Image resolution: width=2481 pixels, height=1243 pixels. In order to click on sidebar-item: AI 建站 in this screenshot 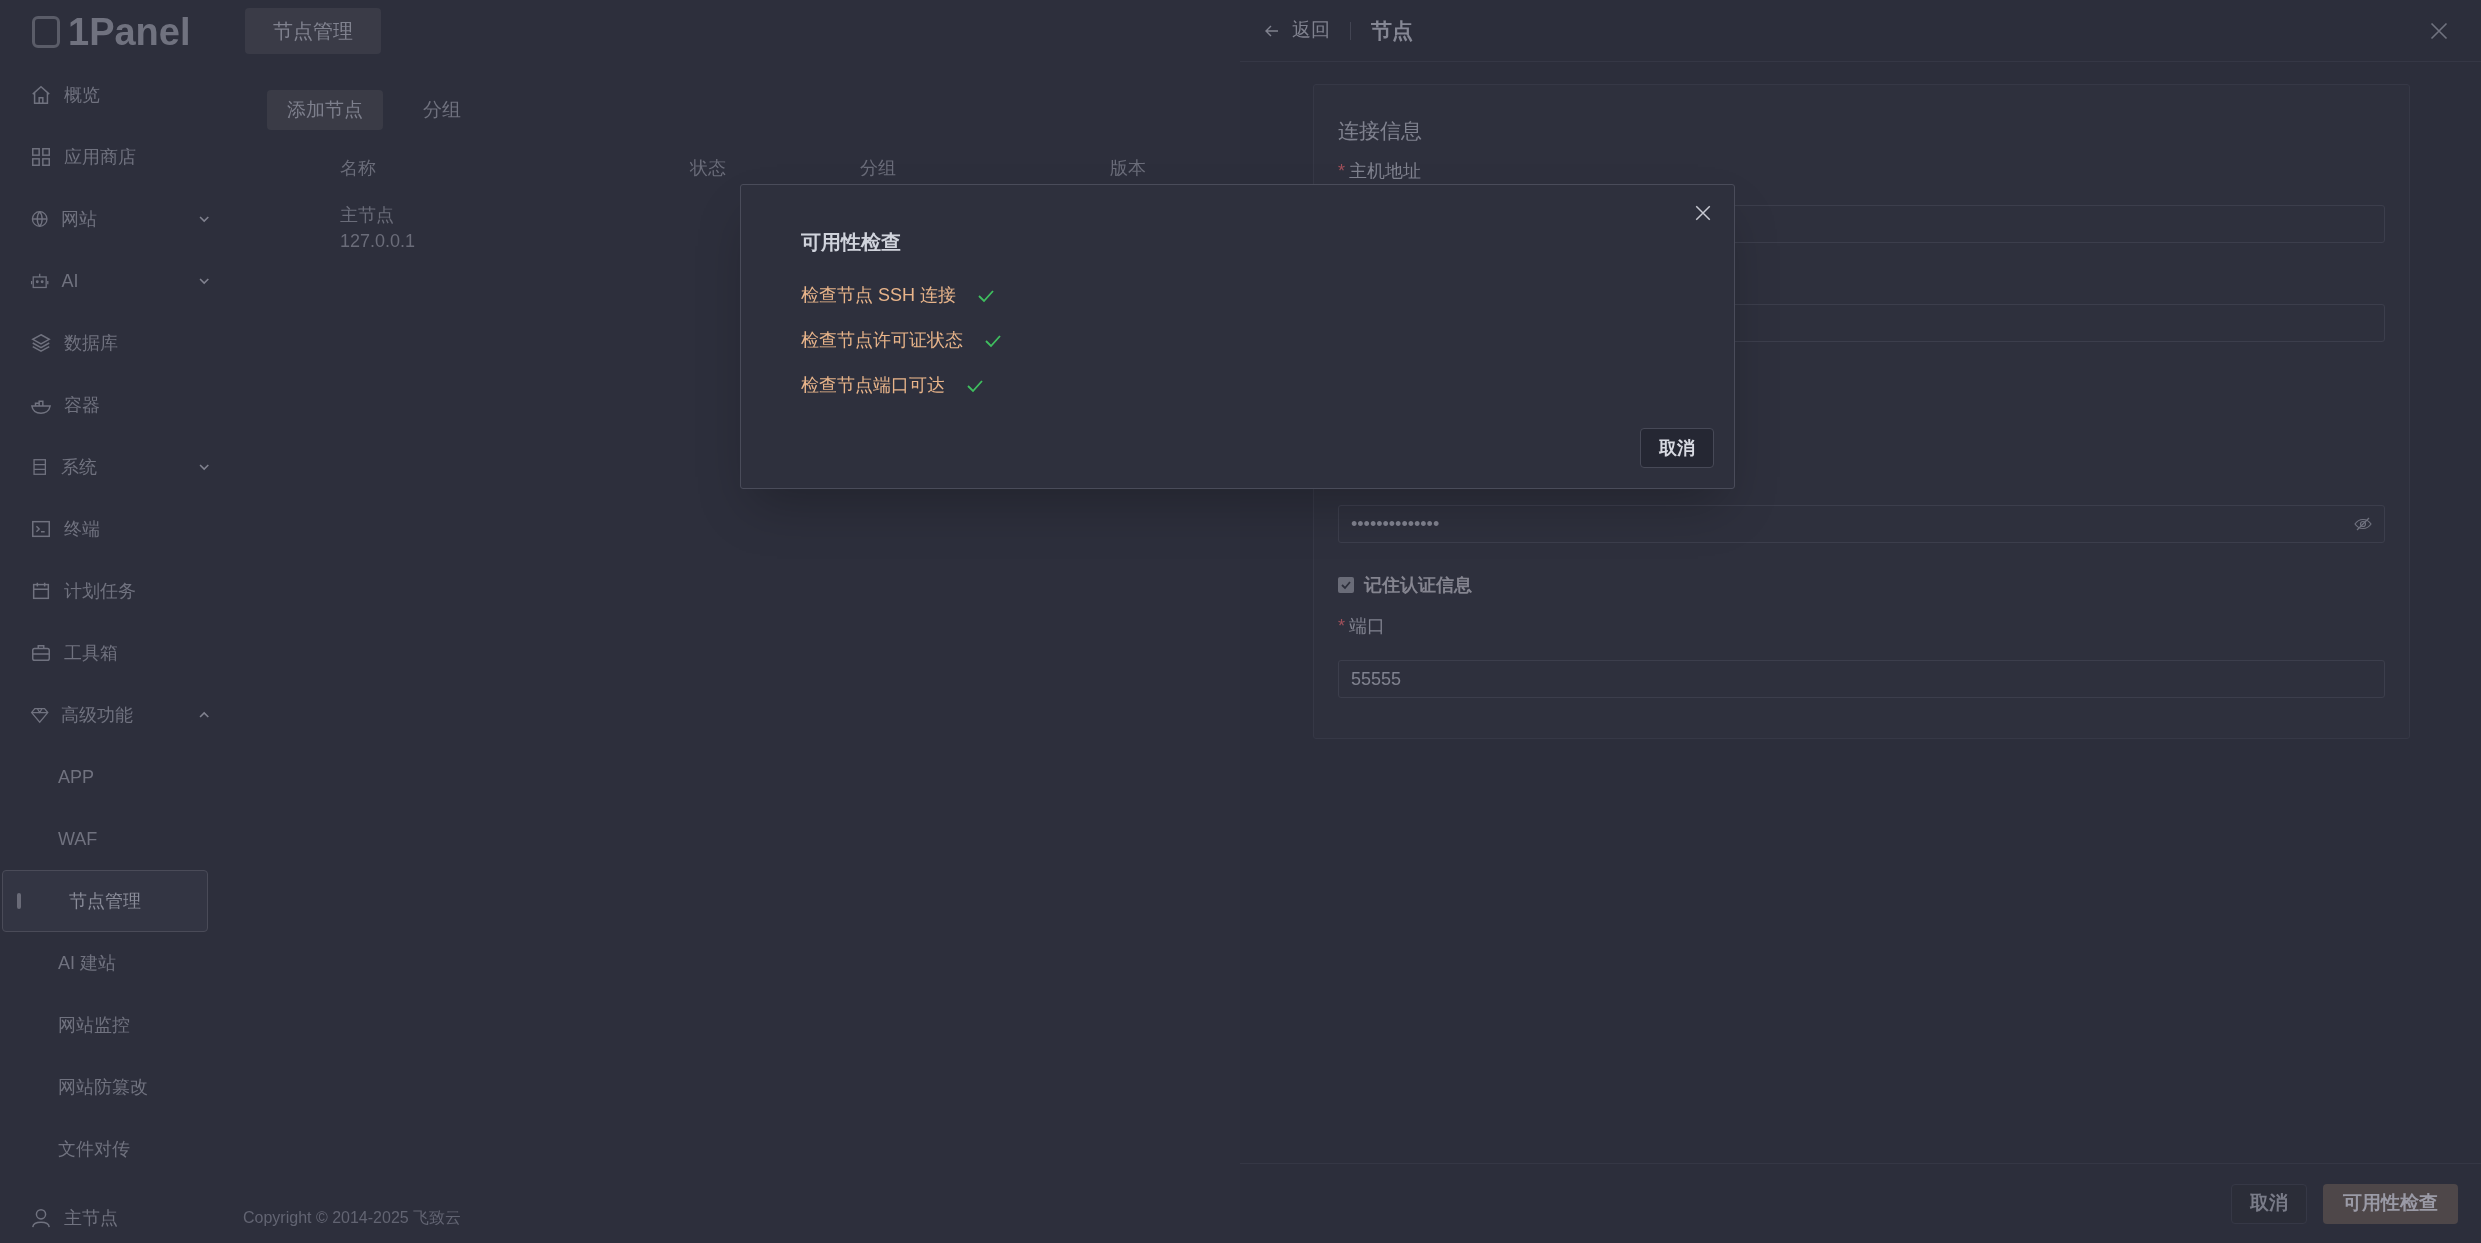, I will do `click(105, 963)`.